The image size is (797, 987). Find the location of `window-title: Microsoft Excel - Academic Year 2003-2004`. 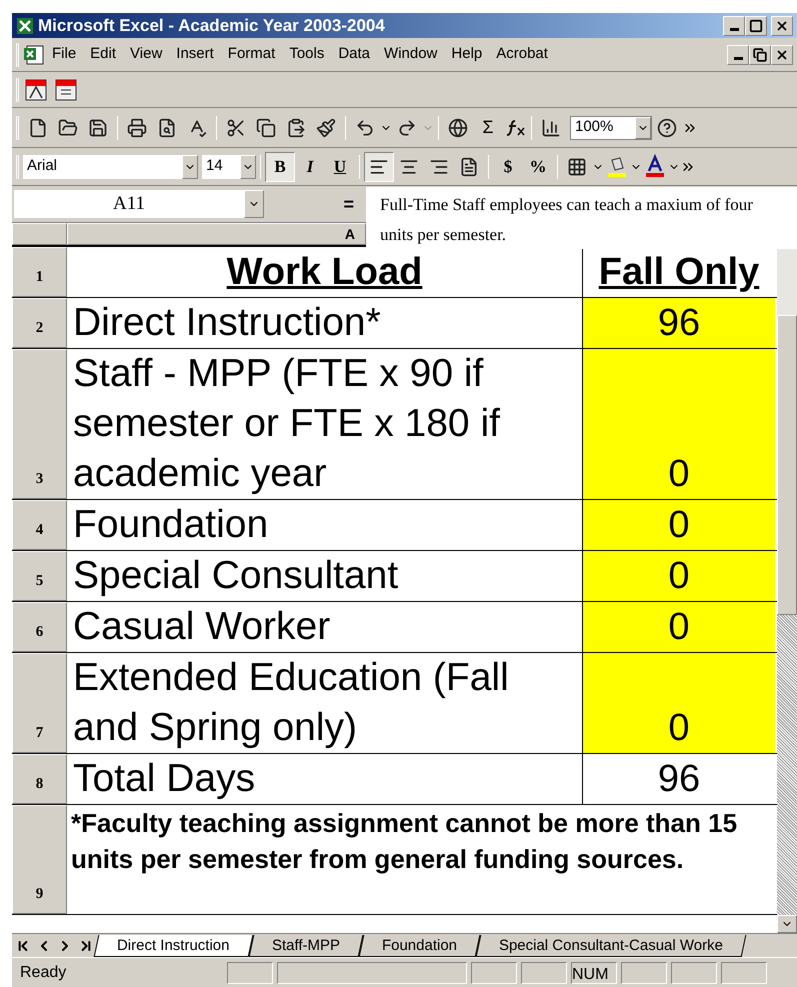

window-title: Microsoft Excel - Academic Year 2003-2004 is located at coordinates (211, 25).